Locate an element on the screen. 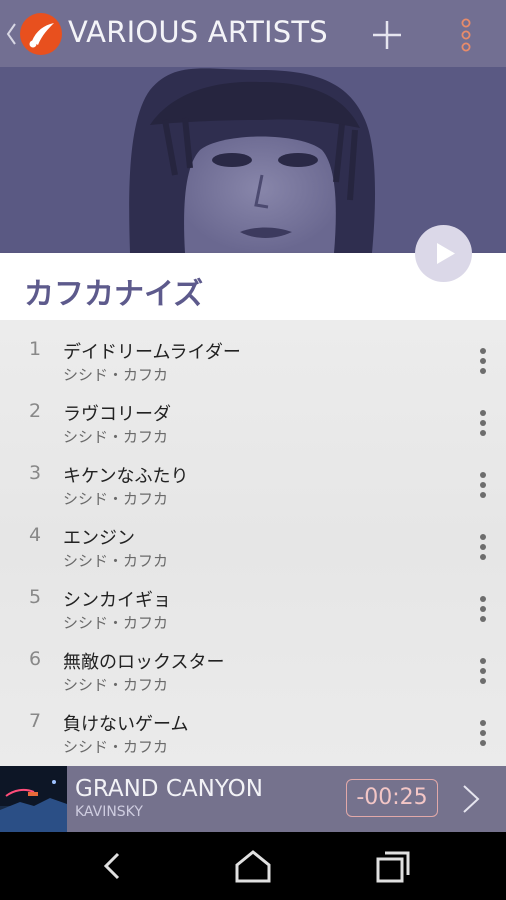 The image size is (506, 900). track-number: 5 is located at coordinates (35, 597).